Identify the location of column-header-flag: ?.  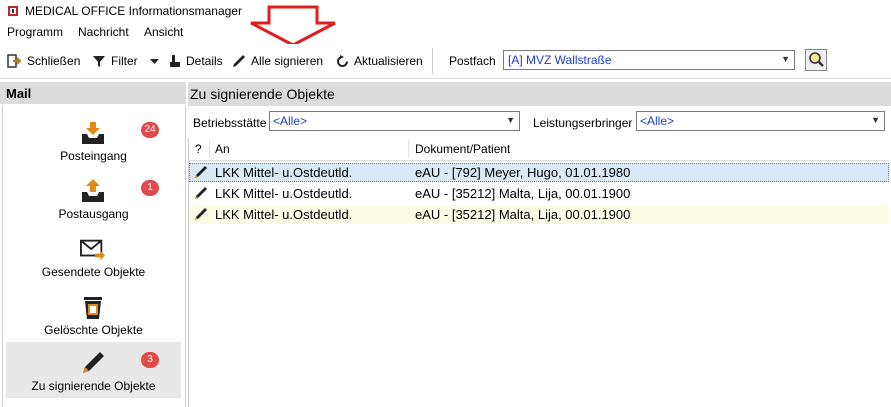
(198, 149).